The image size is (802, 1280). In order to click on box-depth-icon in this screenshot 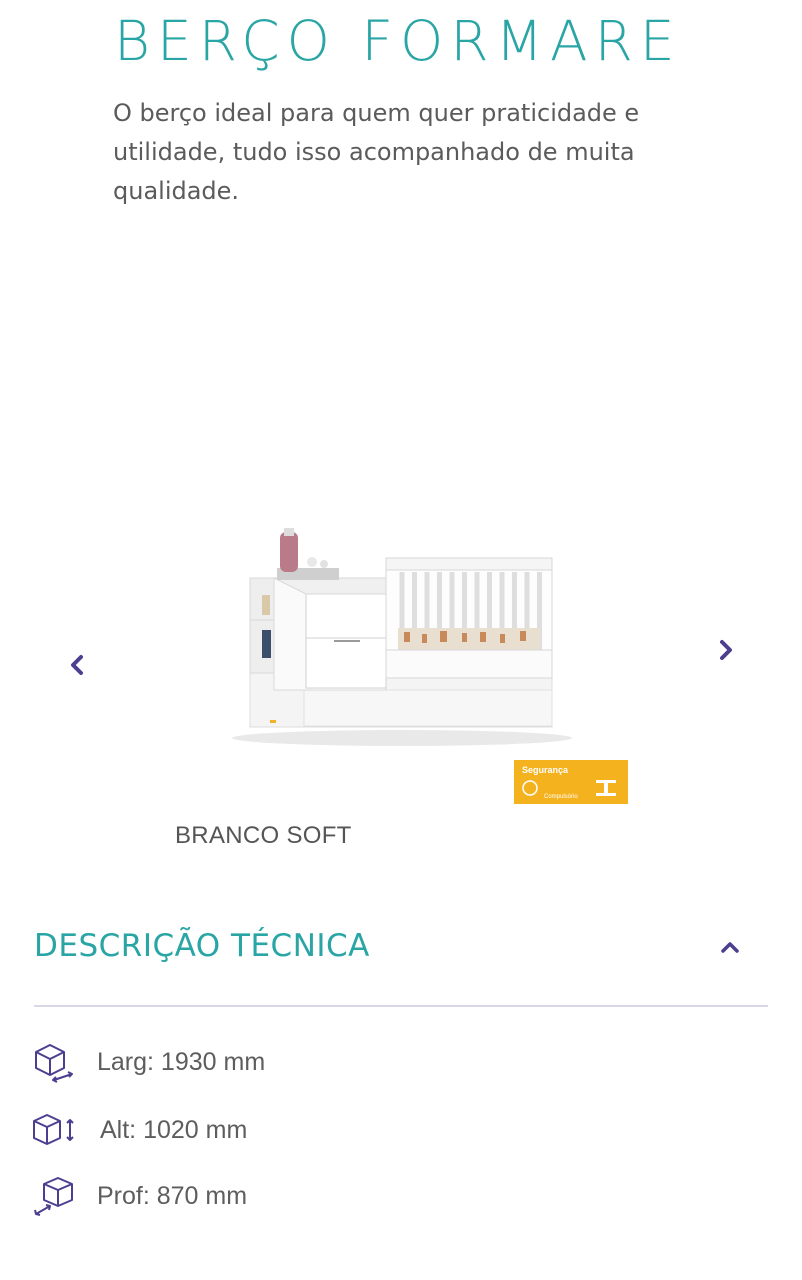, I will do `click(53, 1196)`.